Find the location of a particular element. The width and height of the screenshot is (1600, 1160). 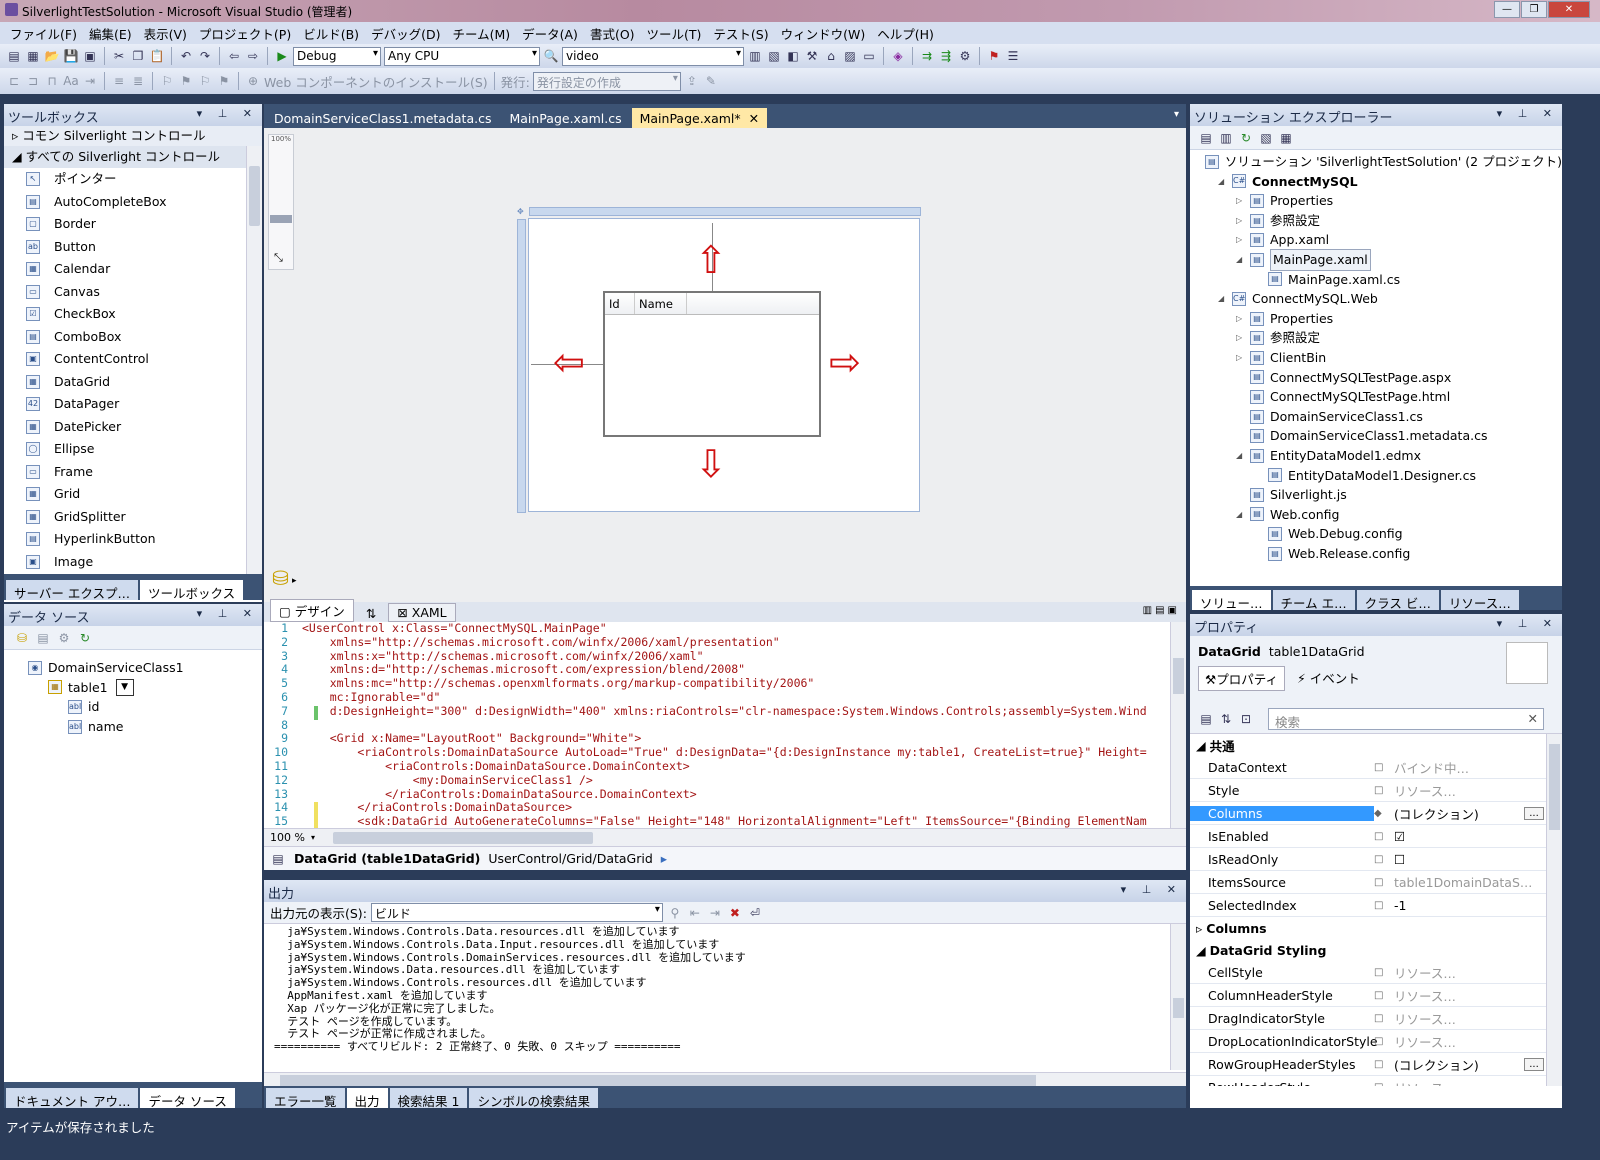

goto-location-icon: ⚲ is located at coordinates (675, 913).